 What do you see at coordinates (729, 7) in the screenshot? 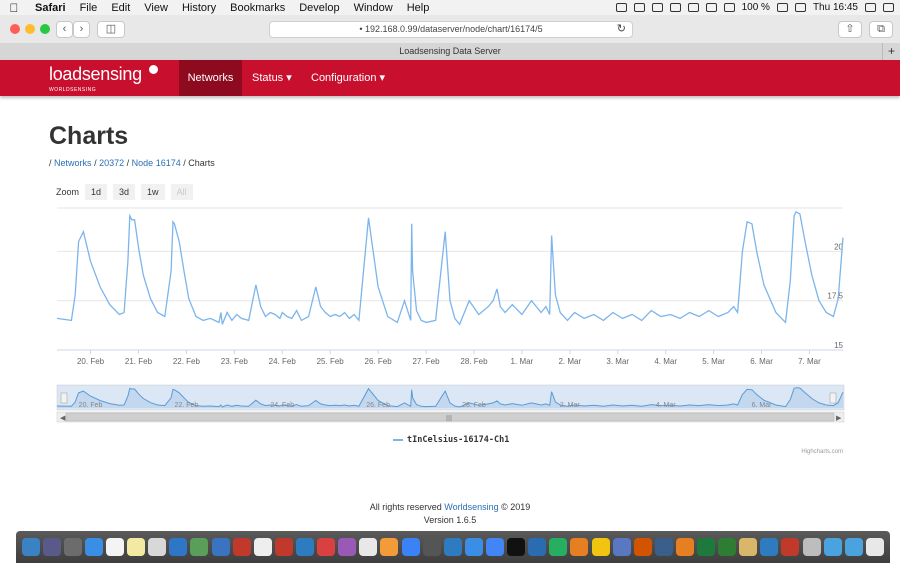
I see `volume-icon` at bounding box center [729, 7].